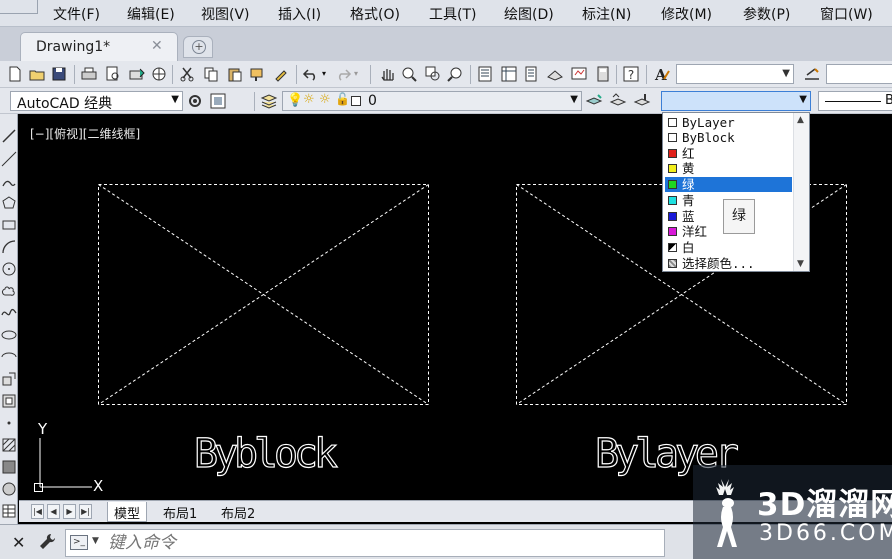 The image size is (892, 559). I want to click on layer-previous-icon, so click(618, 101).